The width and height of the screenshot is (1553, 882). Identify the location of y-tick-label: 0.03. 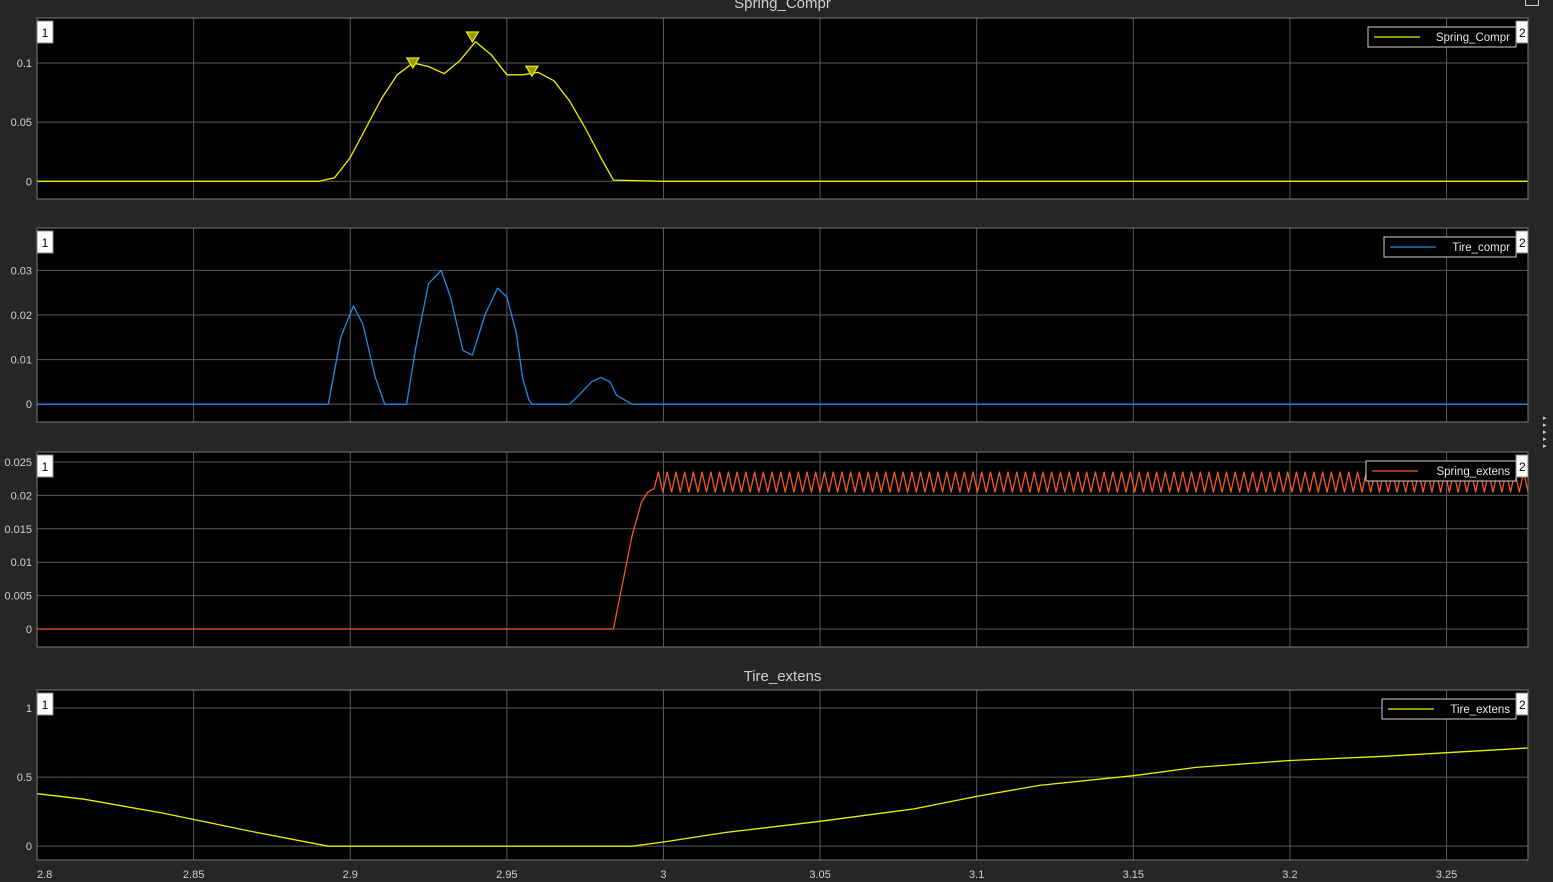
(21, 271).